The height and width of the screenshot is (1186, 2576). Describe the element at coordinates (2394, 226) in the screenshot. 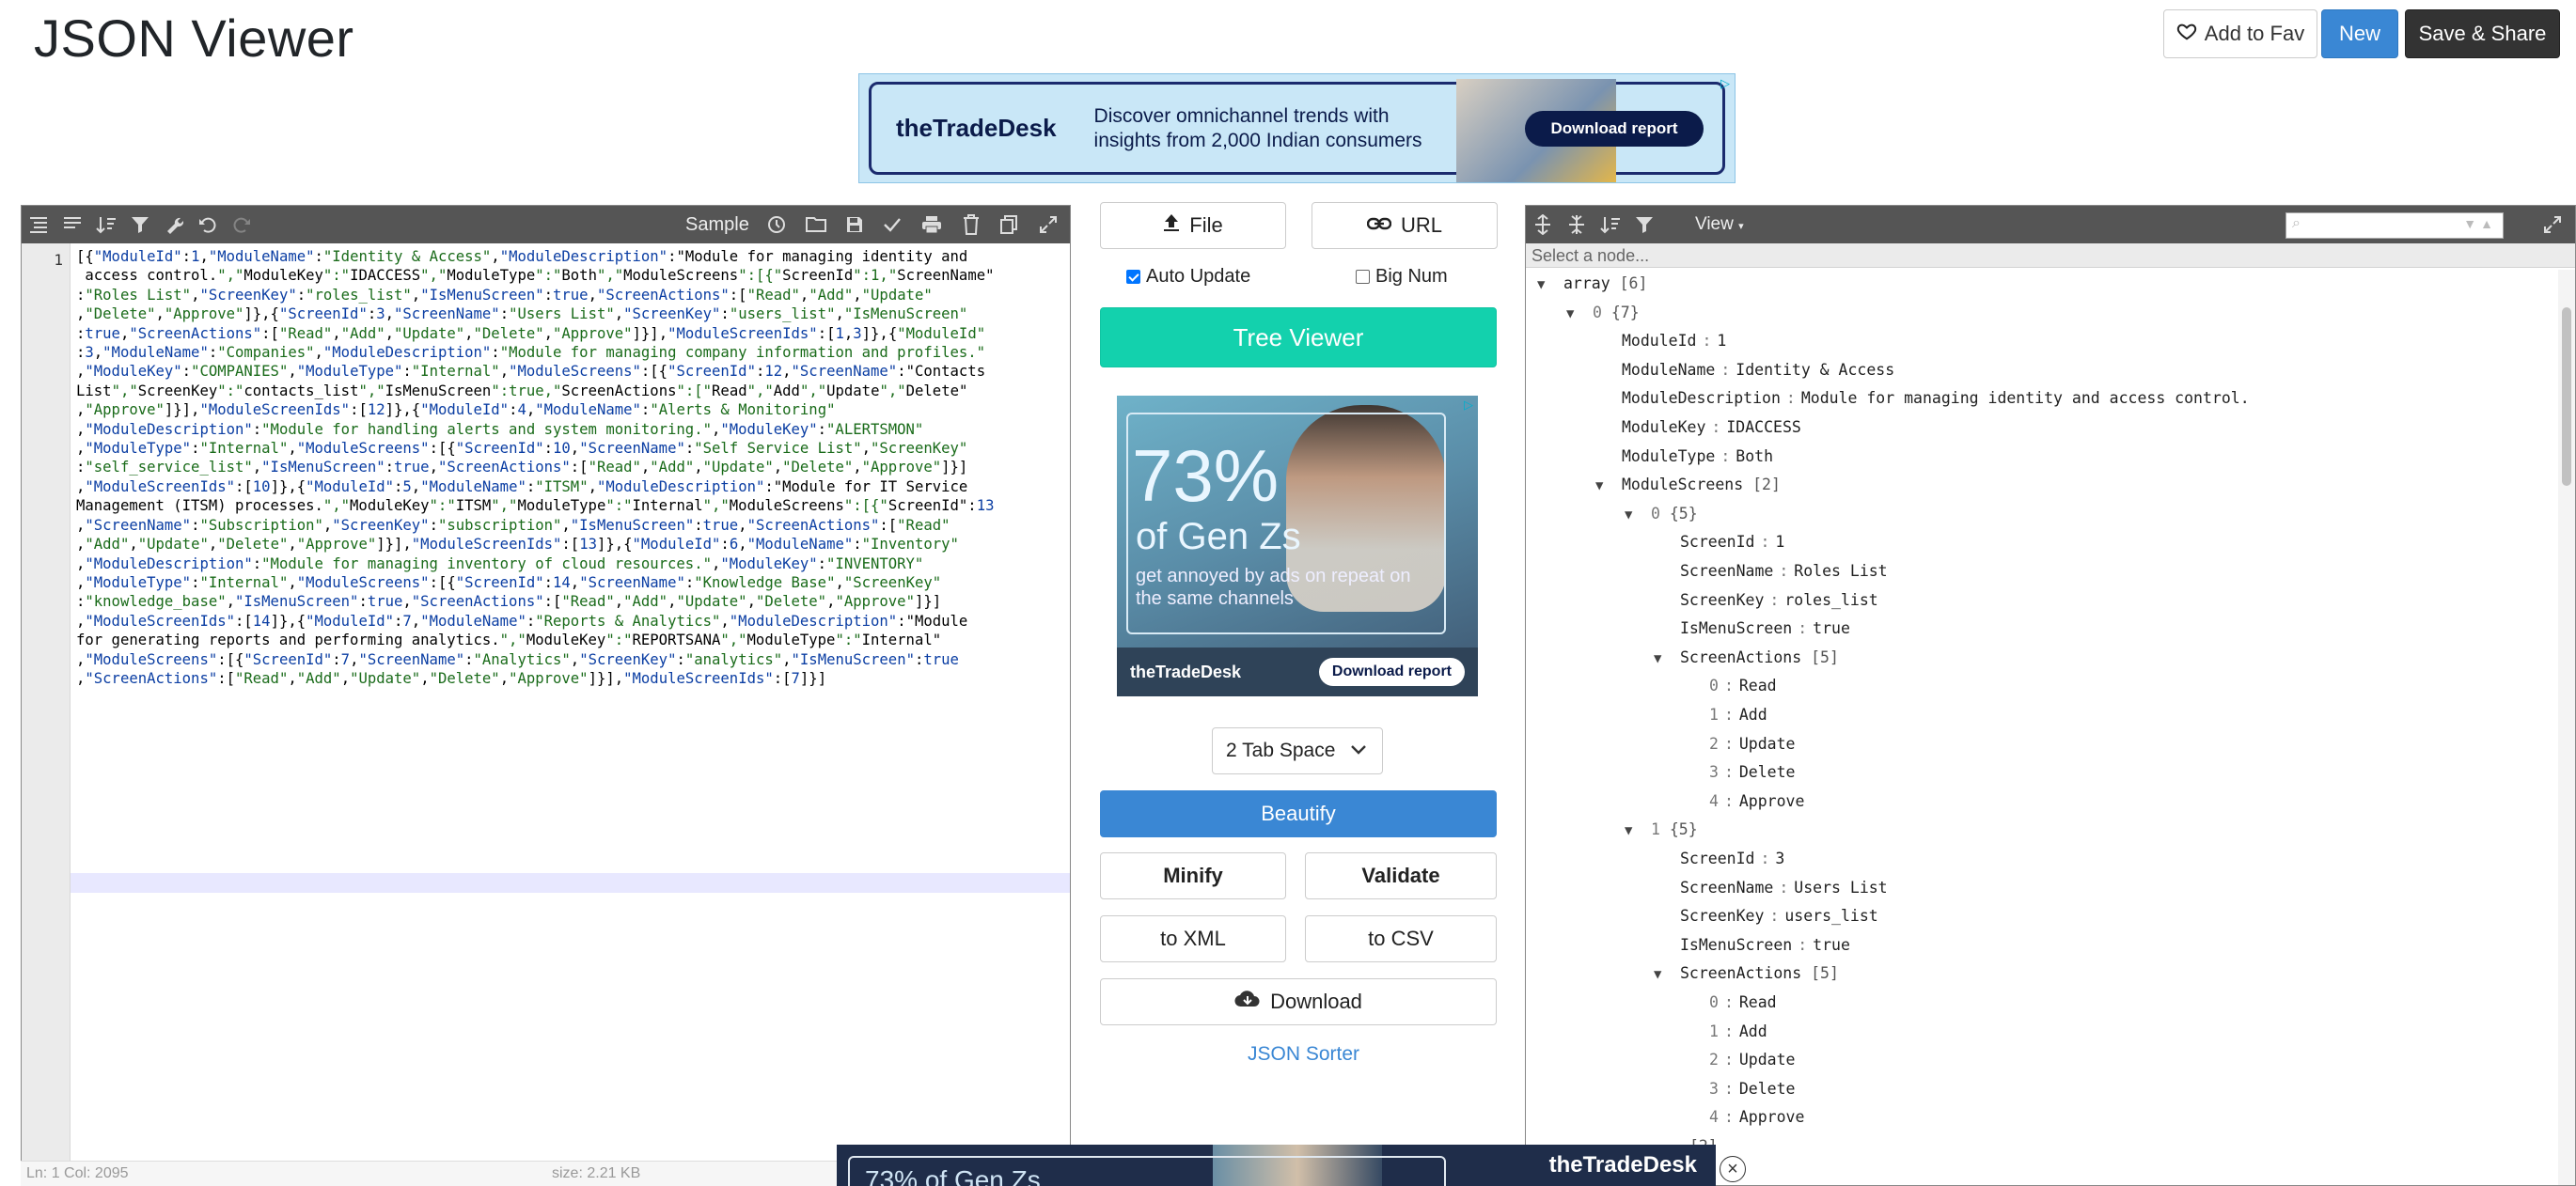

I see `tree-search-input: ⌕ ▼▲` at that location.